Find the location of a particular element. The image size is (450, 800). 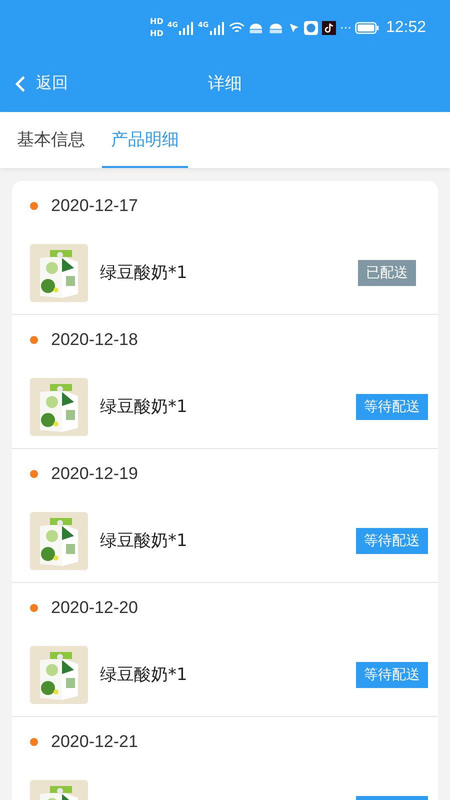

order-date: 2020-12-17 is located at coordinates (94, 206).